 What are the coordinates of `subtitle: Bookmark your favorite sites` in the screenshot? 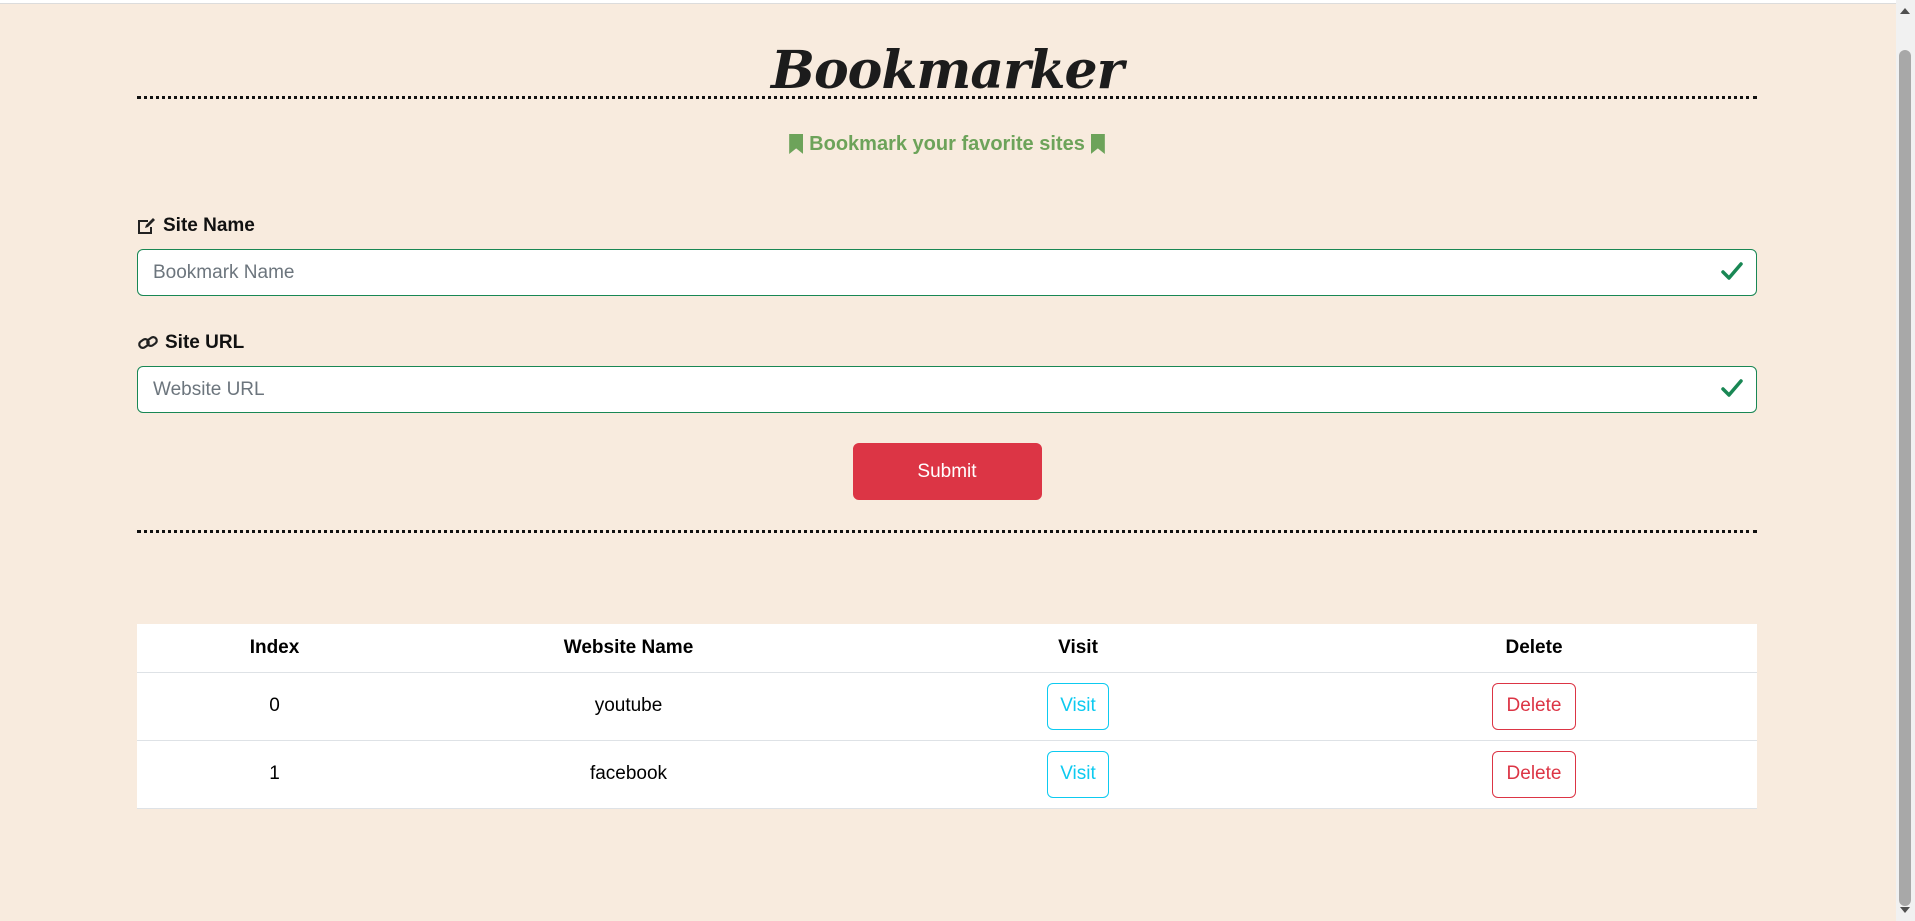 It's located at (947, 144).